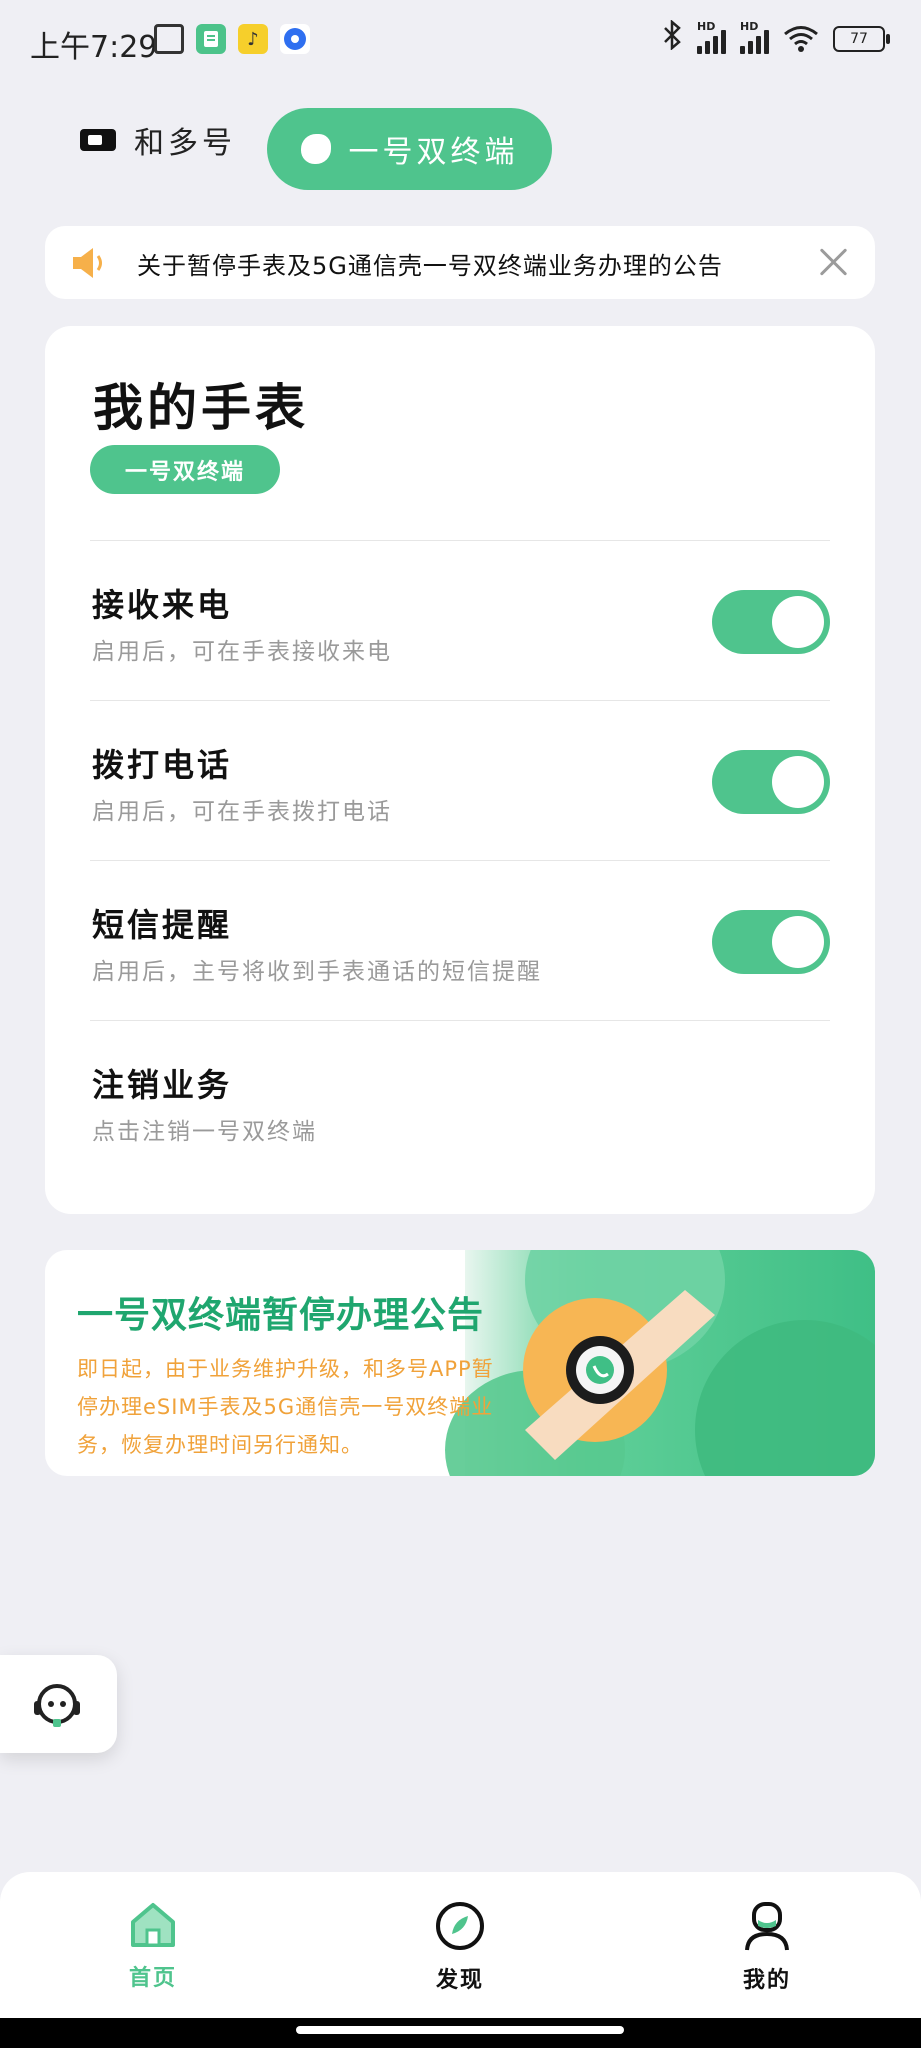  I want to click on status-bar: 上午7:29 ♪ HD HD 77, so click(460, 40).